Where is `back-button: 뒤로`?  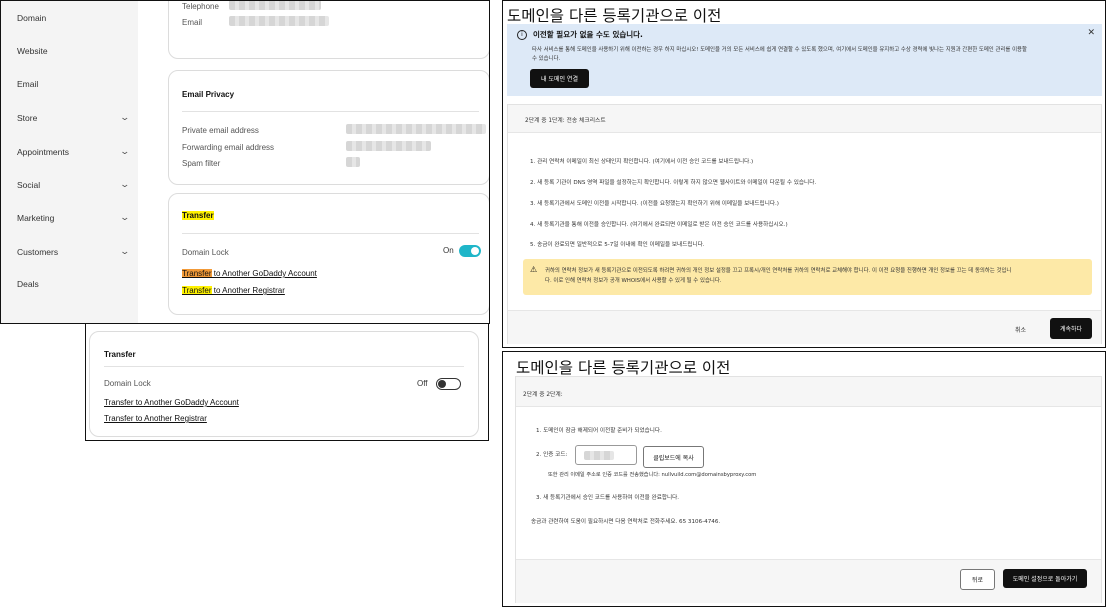 back-button: 뒤로 is located at coordinates (977, 579).